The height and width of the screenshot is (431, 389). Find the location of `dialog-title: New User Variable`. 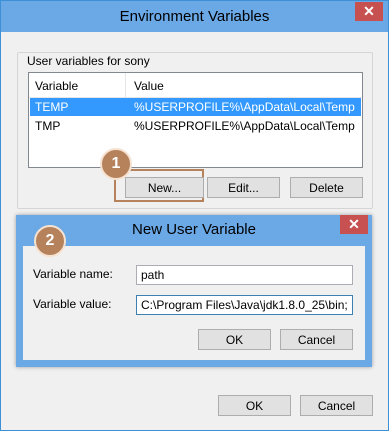

dialog-title: New User Variable is located at coordinates (194, 229).